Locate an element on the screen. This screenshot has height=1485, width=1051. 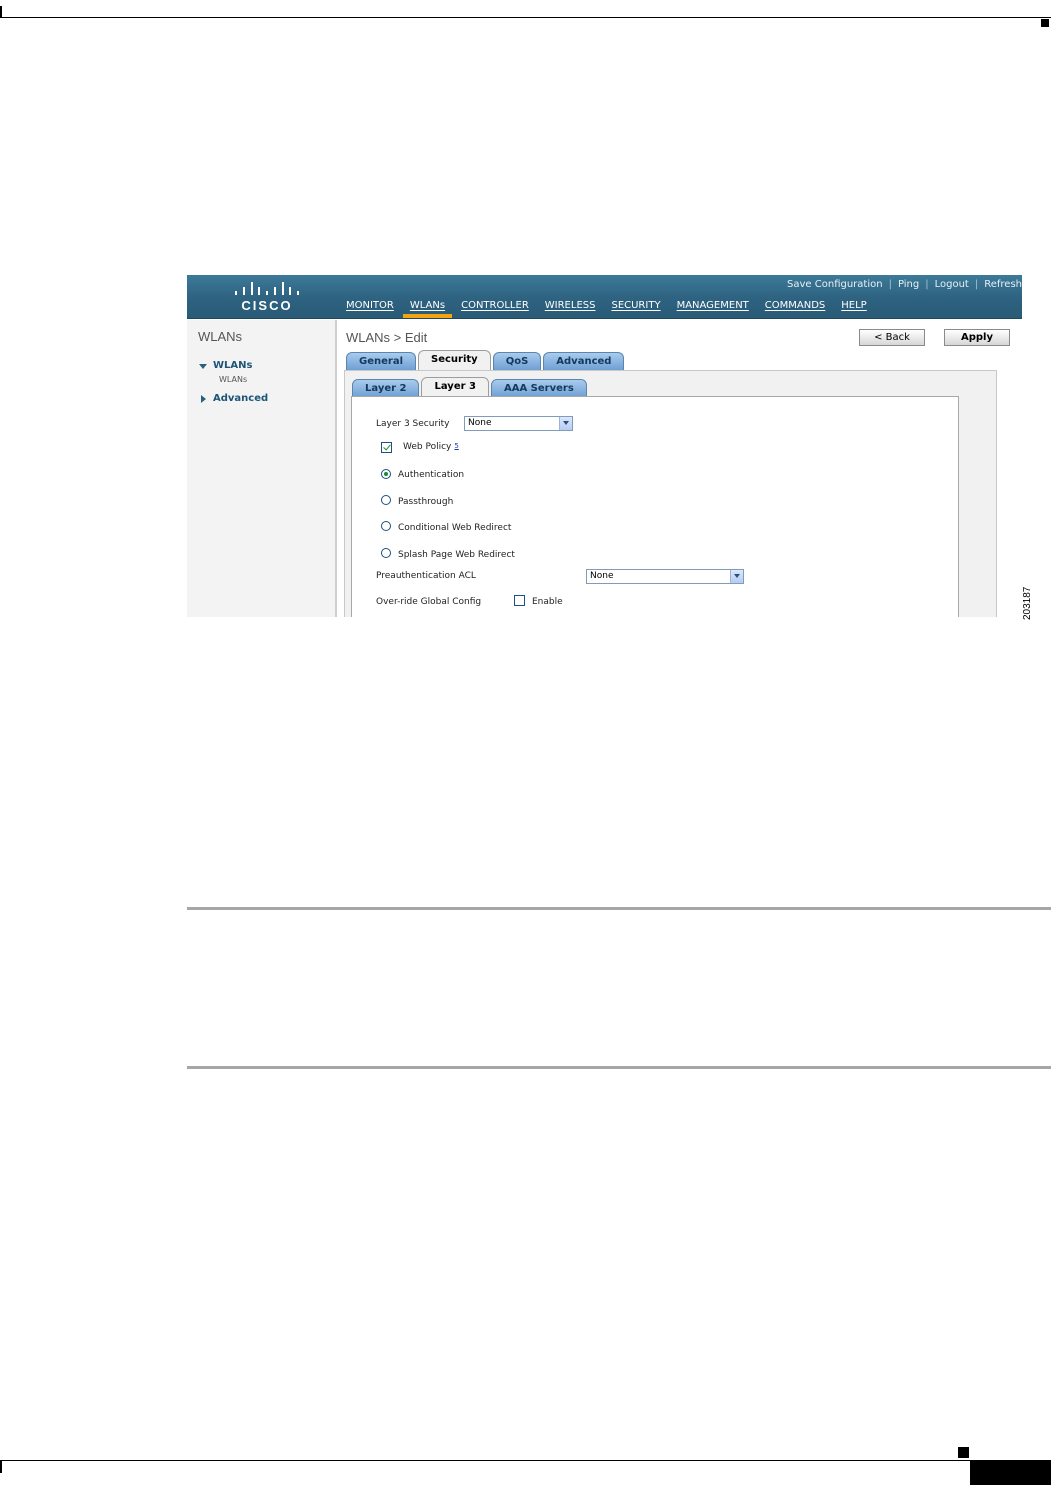
sidebar-item-wlans: WLANs is located at coordinates (232, 365).